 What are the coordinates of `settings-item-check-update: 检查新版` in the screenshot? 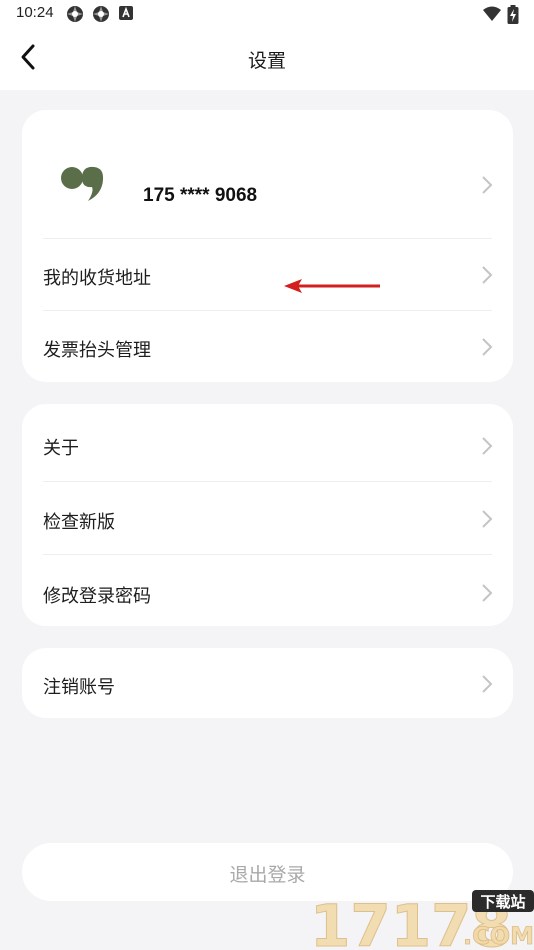 It's located at (267, 518).